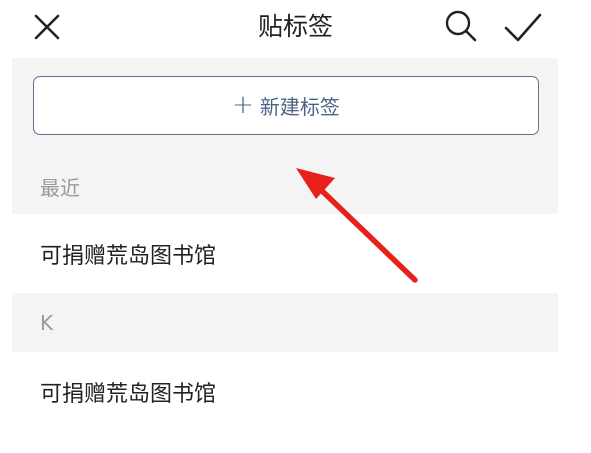 This screenshot has height=453, width=591. What do you see at coordinates (285, 322) in the screenshot?
I see `section-header-bg` at bounding box center [285, 322].